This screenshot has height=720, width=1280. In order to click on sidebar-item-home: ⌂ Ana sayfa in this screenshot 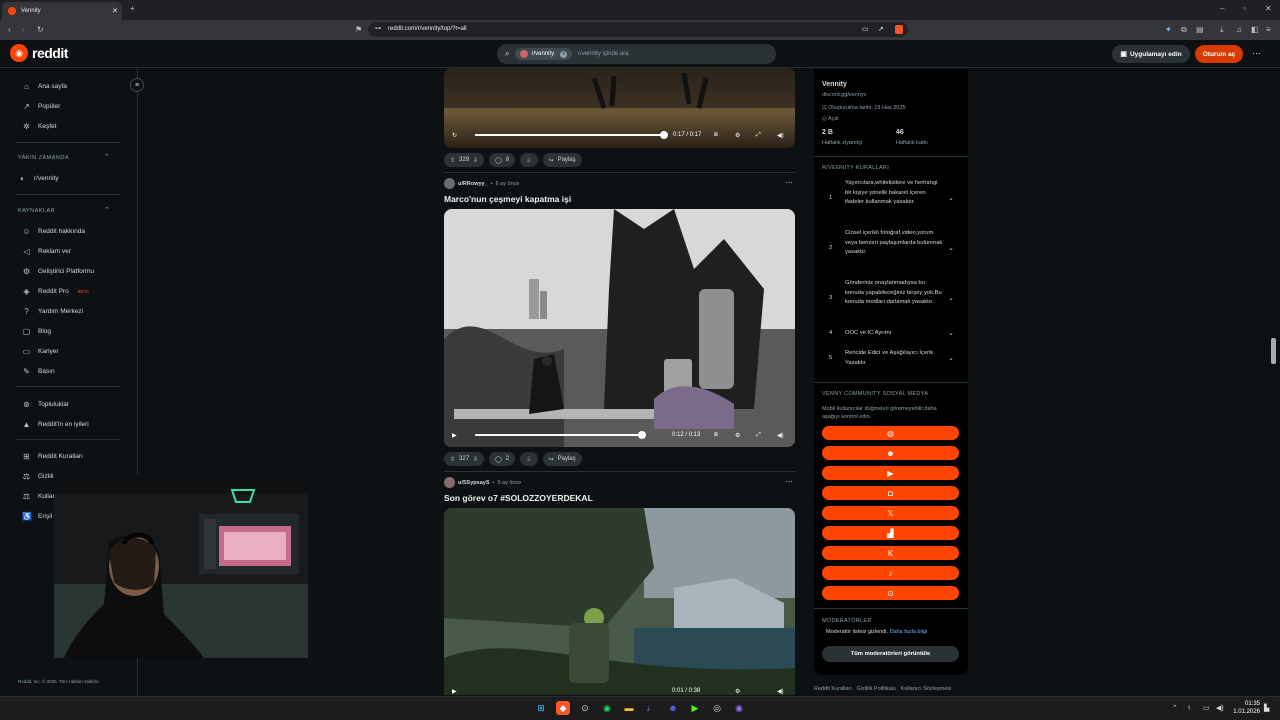, I will do `click(44, 86)`.